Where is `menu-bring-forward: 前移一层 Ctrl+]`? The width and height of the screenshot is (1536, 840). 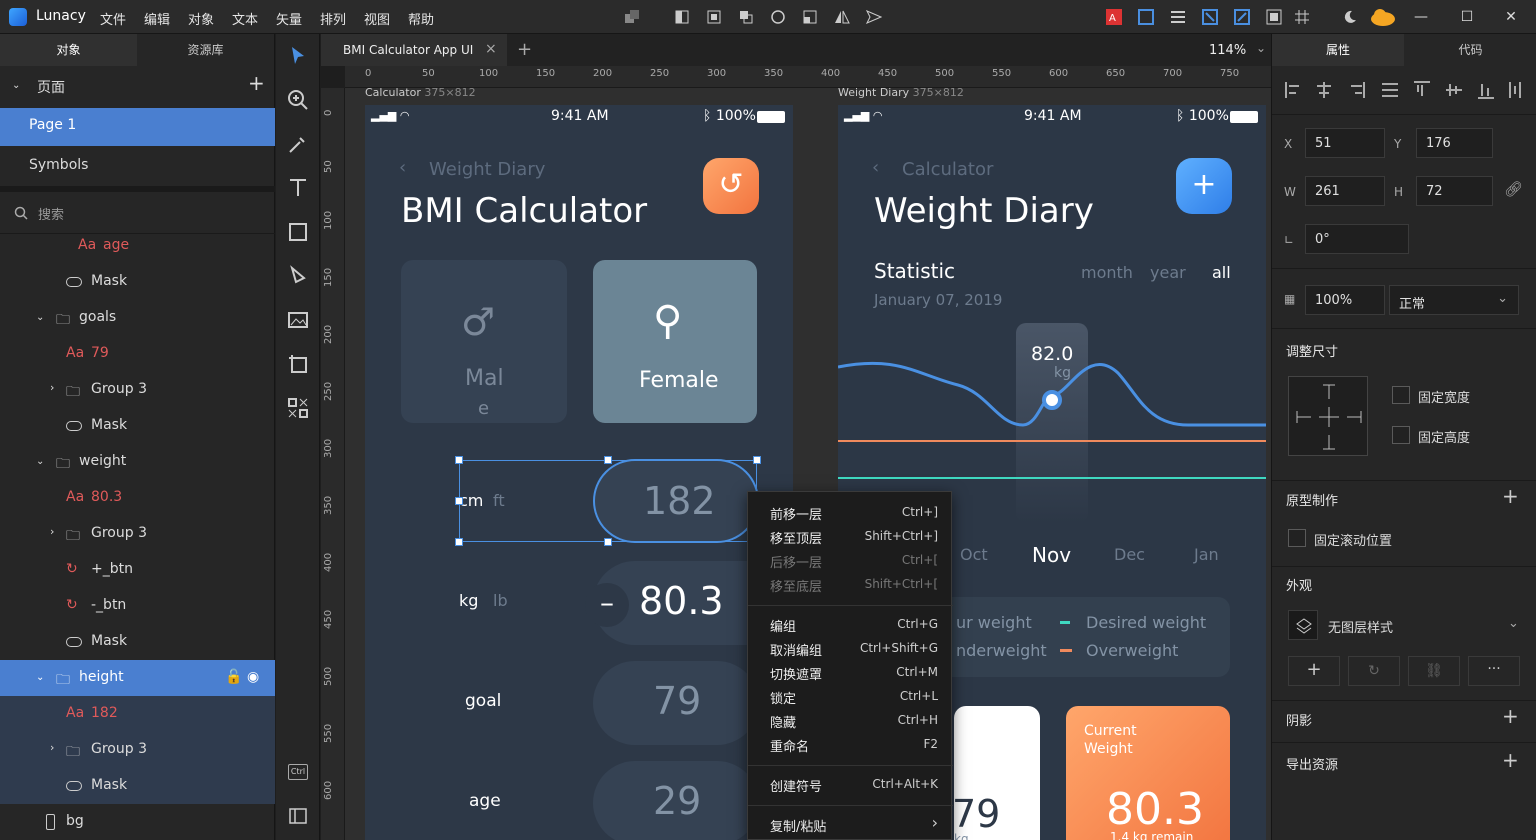 menu-bring-forward: 前移一层 Ctrl+] is located at coordinates (850, 513).